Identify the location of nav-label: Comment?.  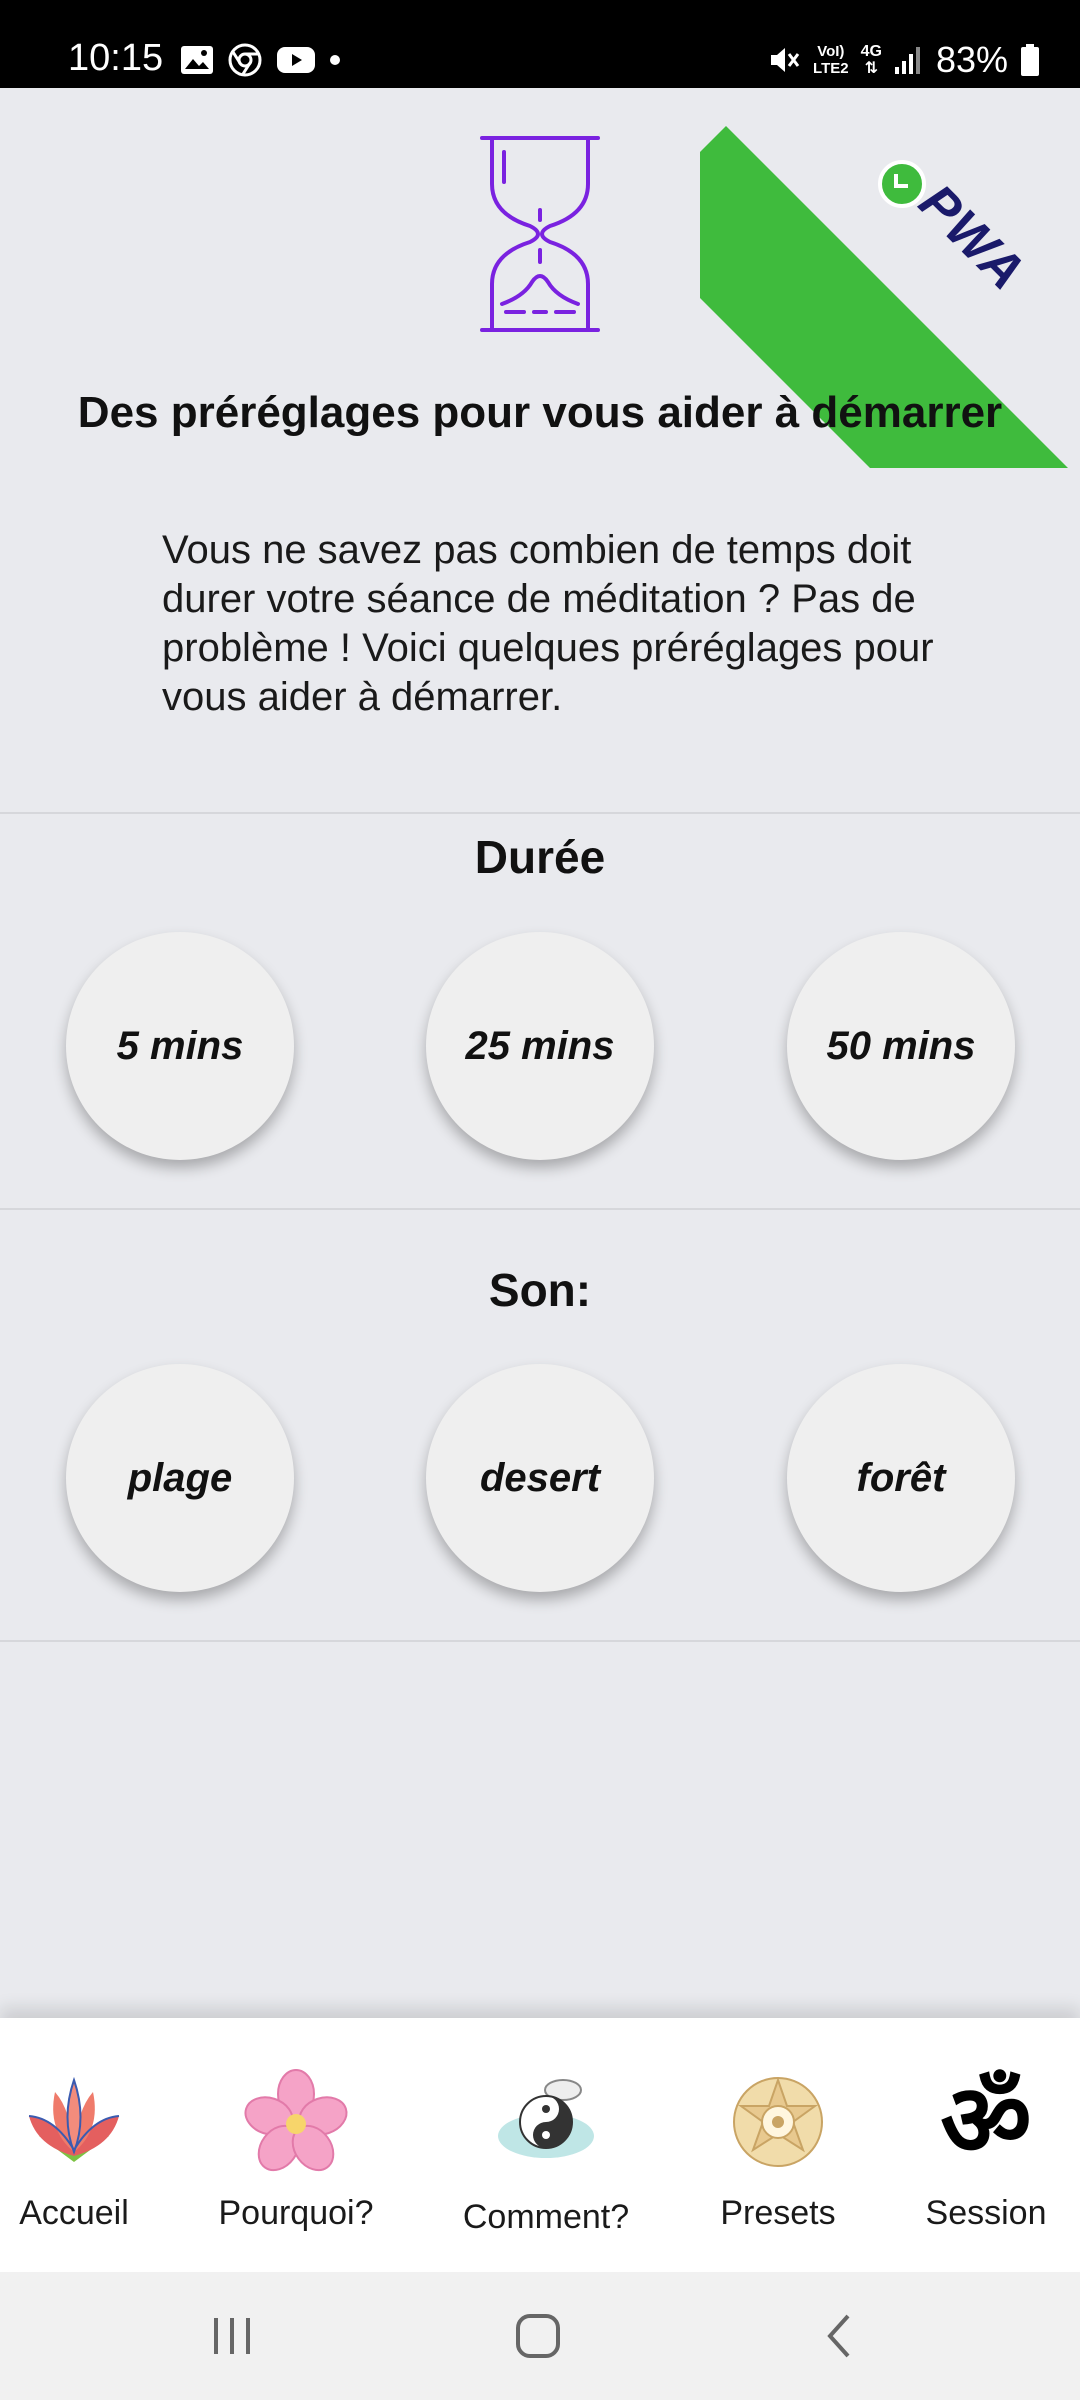
(546, 2217).